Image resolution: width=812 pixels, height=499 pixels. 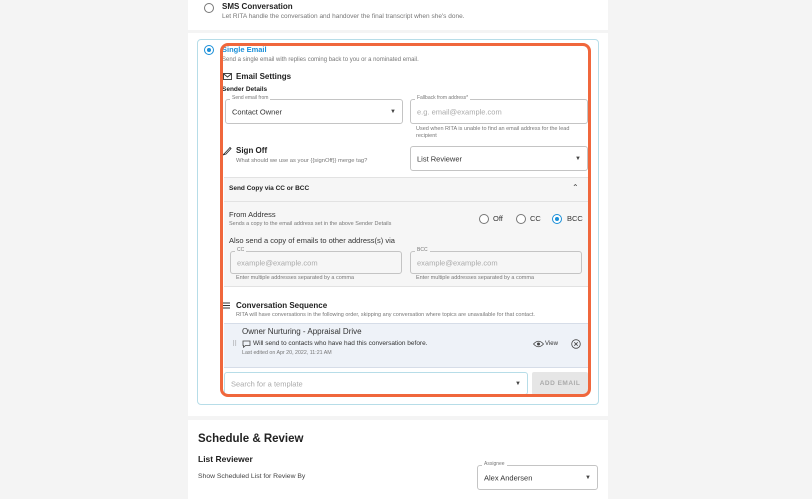 What do you see at coordinates (508, 477) in the screenshot?
I see `assignee-value: Alex Andersen` at bounding box center [508, 477].